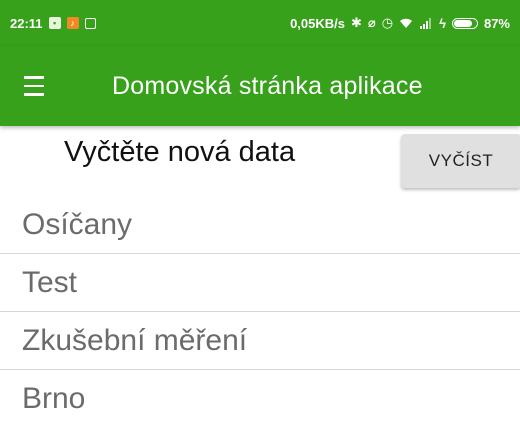  I want to click on list-item: Osíčany, so click(260, 225).